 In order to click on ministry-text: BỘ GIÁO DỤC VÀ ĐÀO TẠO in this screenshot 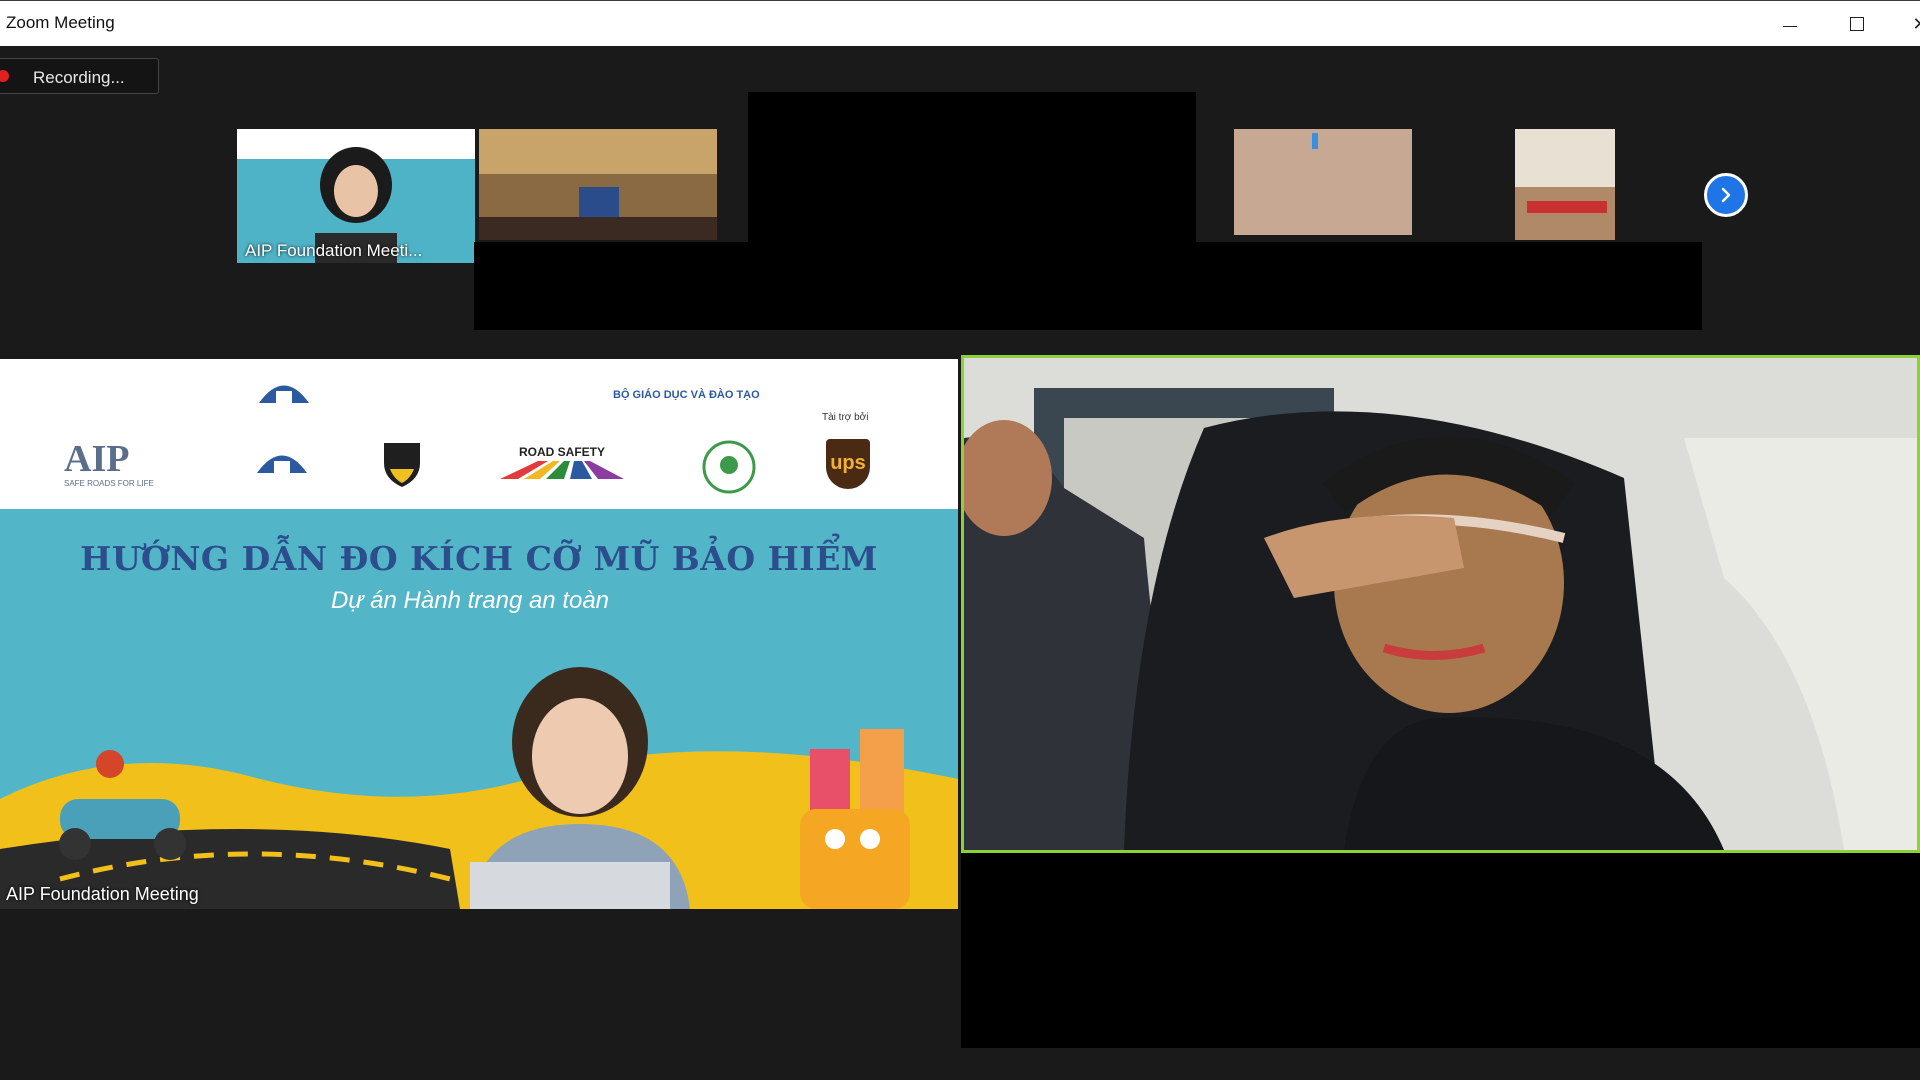, I will do `click(686, 395)`.